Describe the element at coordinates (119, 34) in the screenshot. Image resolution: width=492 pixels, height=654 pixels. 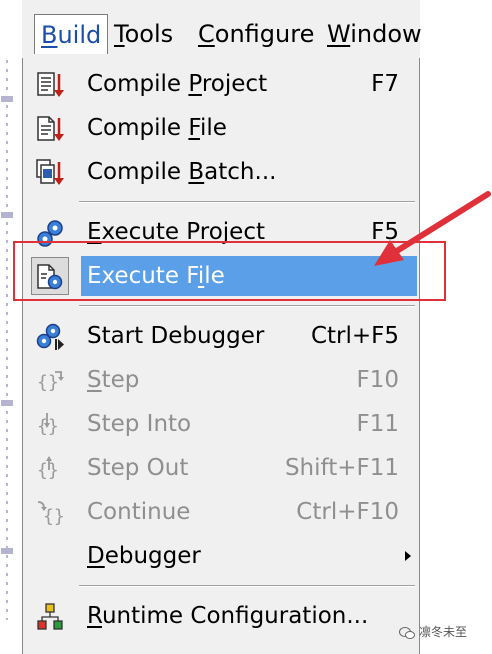
I see `menu-tools-mnemonic: T` at that location.